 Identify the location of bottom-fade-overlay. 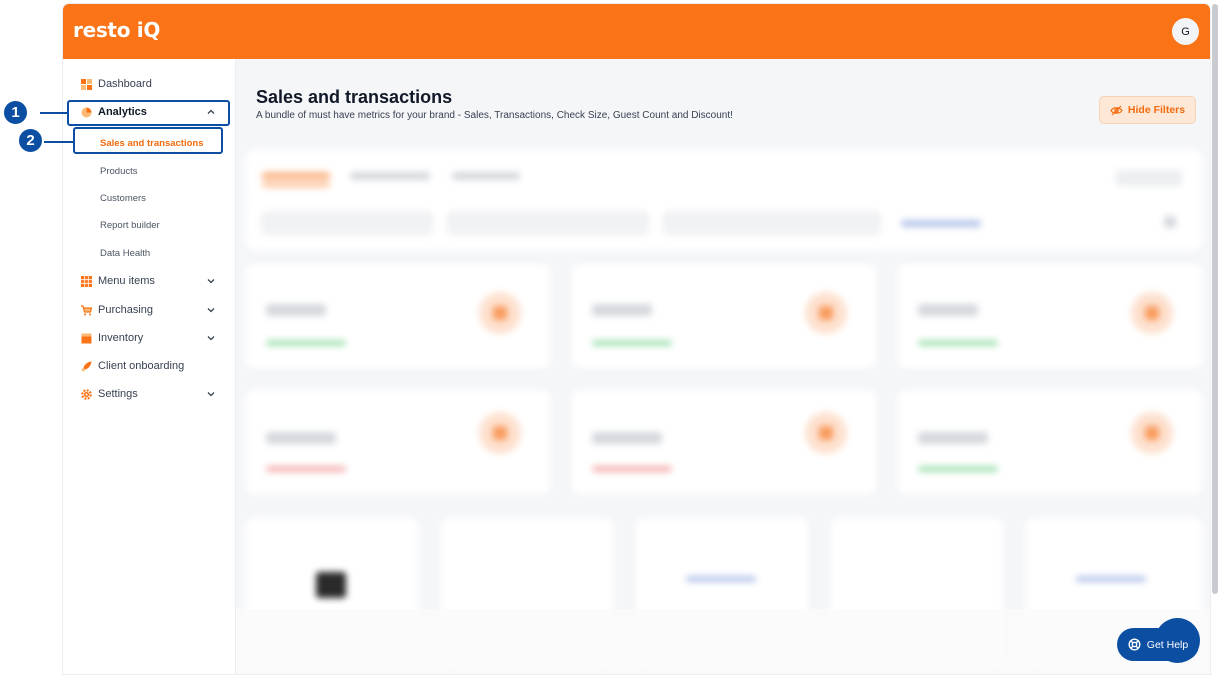
(723, 641).